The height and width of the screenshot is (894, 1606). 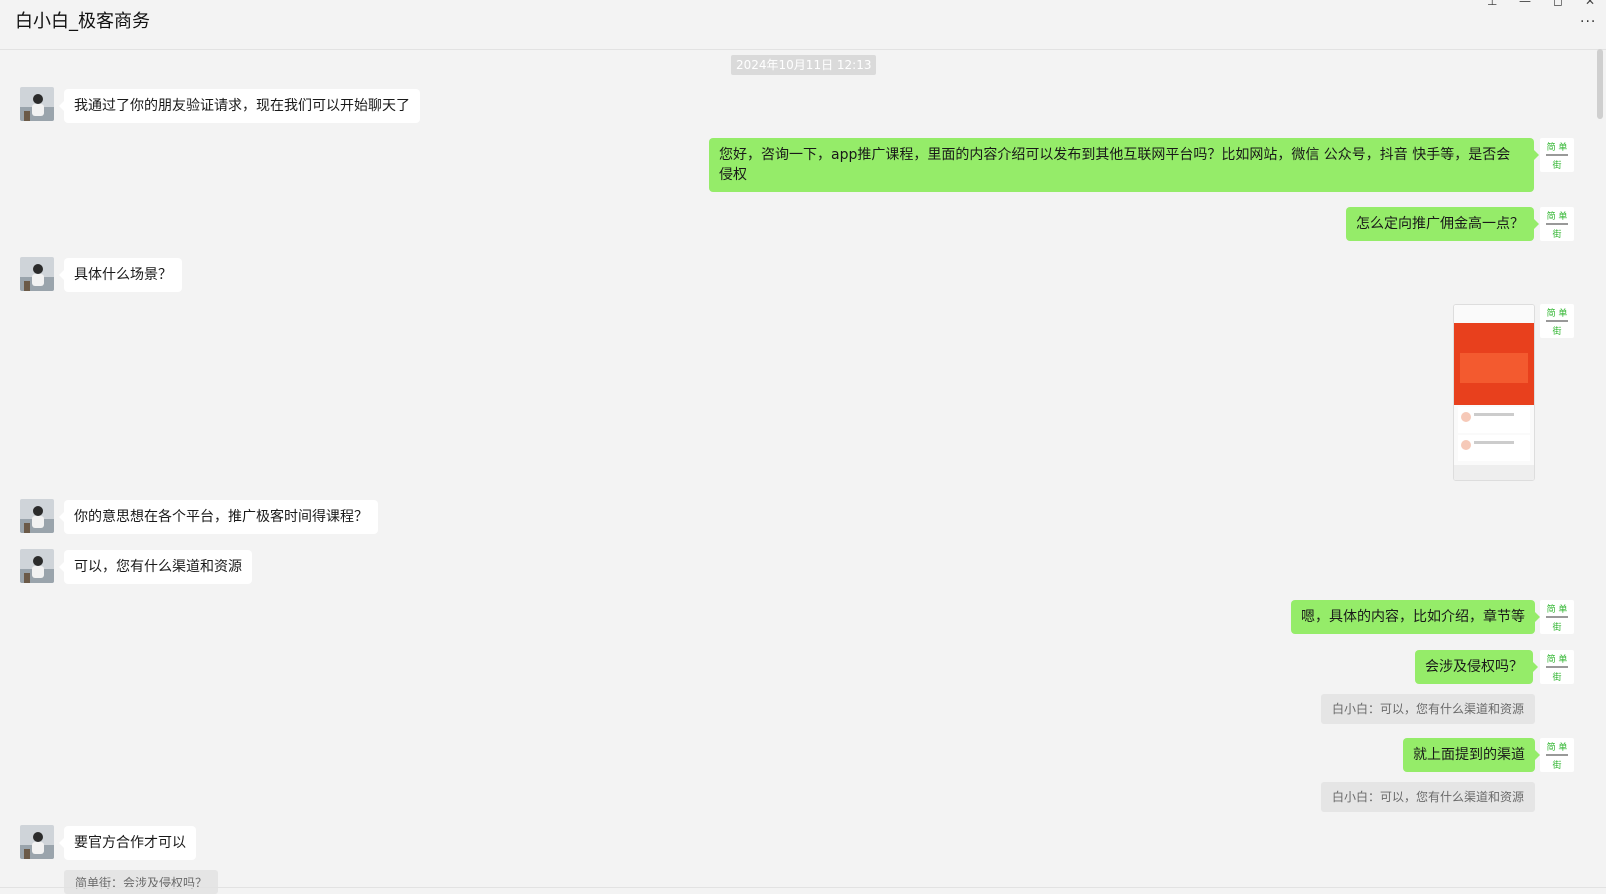 I want to click on close-icon: ✕, so click(x=1590, y=4).